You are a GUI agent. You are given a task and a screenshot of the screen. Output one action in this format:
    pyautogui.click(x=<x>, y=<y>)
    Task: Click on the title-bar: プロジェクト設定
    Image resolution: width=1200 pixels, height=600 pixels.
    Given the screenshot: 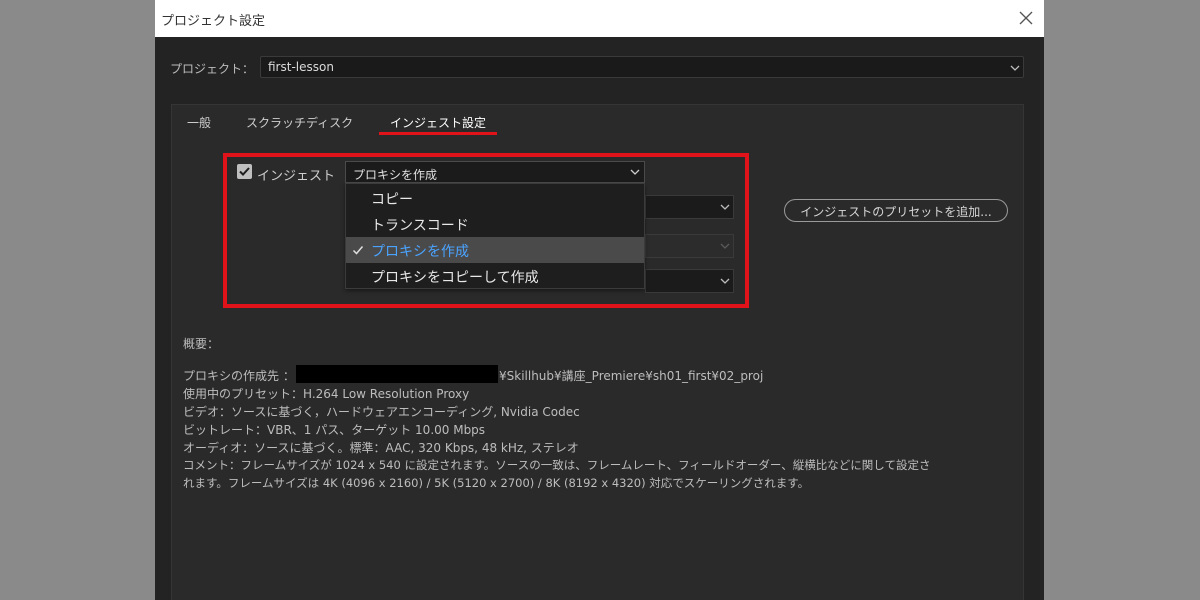 What is the action you would take?
    pyautogui.click(x=599, y=18)
    